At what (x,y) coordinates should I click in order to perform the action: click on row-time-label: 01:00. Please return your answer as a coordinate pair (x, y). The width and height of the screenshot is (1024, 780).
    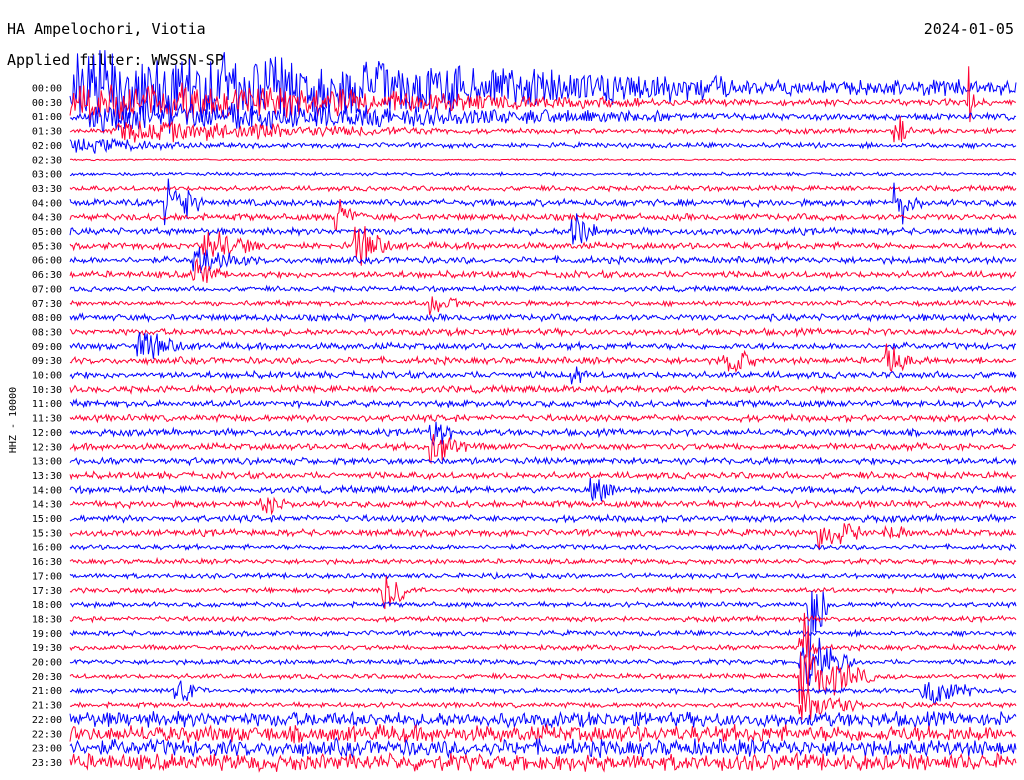
    Looking at the image, I should click on (47, 117).